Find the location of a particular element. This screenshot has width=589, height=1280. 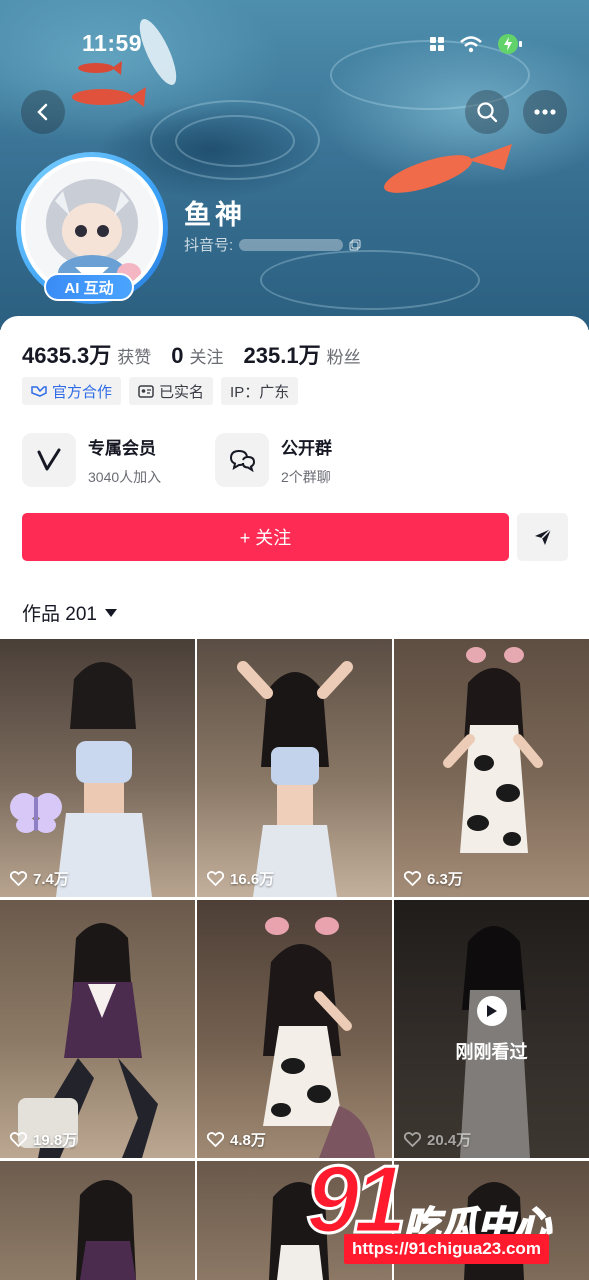

tag-label: IP：广东 is located at coordinates (260, 392).